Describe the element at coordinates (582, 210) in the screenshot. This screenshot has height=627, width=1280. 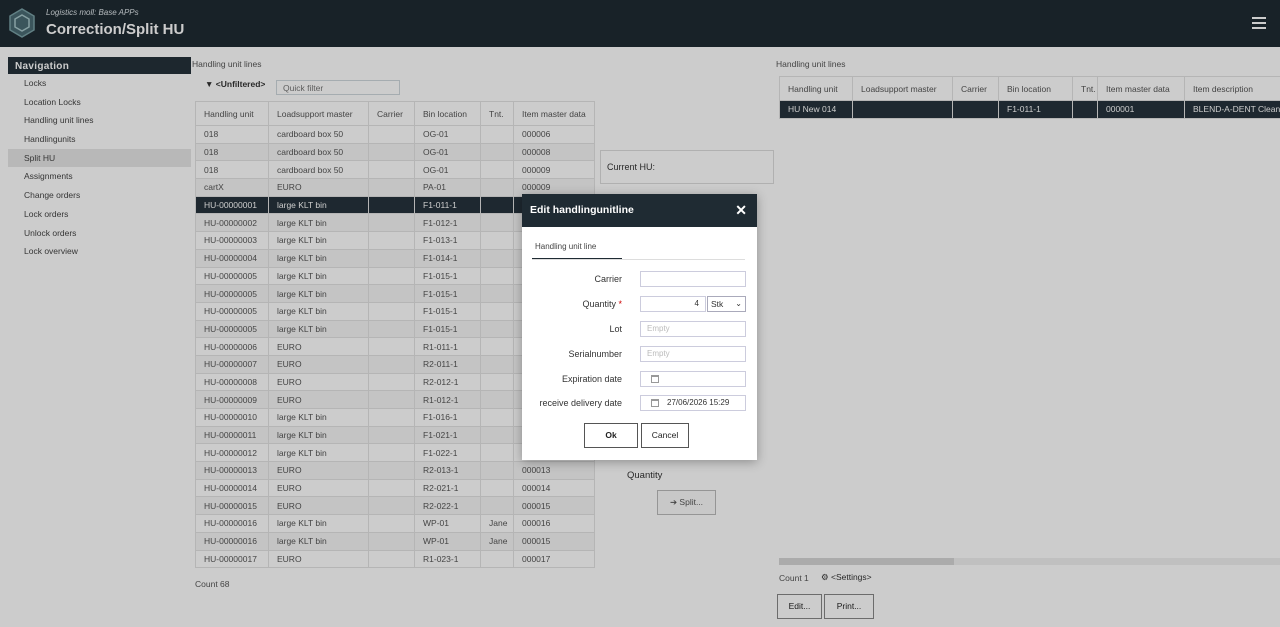
I see `dialog-title: Edit handlingunitline` at that location.